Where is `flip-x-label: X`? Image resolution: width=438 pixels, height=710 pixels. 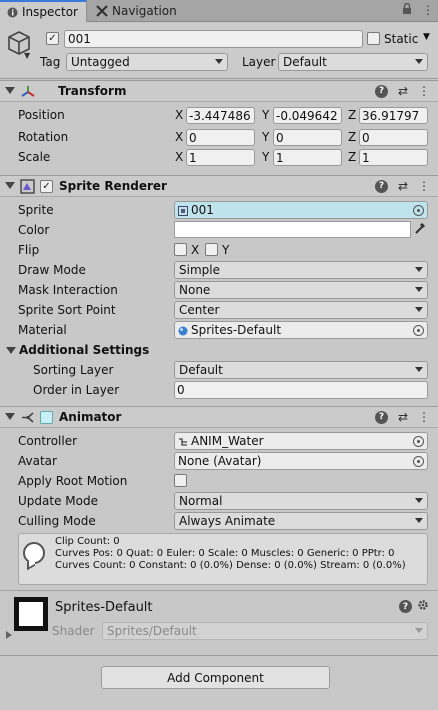
flip-x-label: X is located at coordinates (195, 250).